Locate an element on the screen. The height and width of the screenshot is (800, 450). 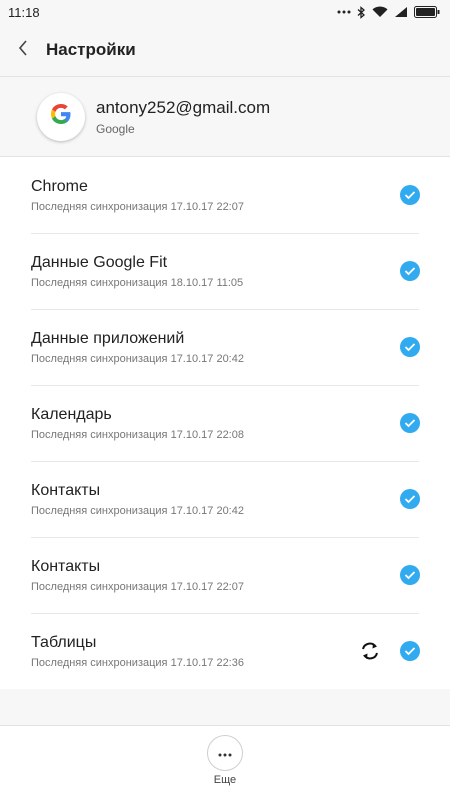
sync-item-subtitle: Последняя синхронизация 17.10.17 22:08 is located at coordinates (137, 434).